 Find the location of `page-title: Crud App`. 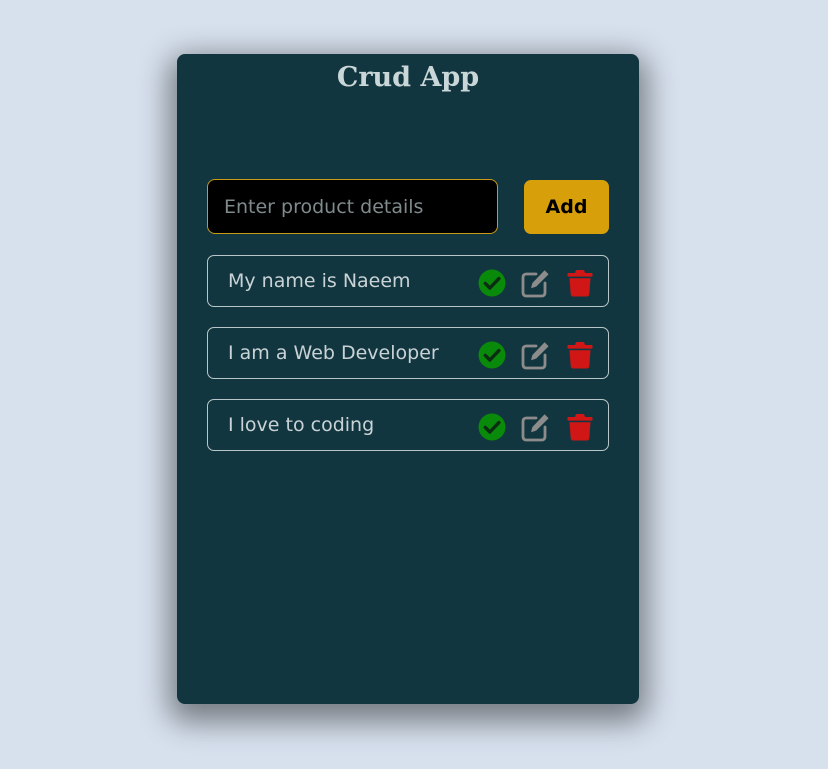

page-title: Crud App is located at coordinates (408, 77).